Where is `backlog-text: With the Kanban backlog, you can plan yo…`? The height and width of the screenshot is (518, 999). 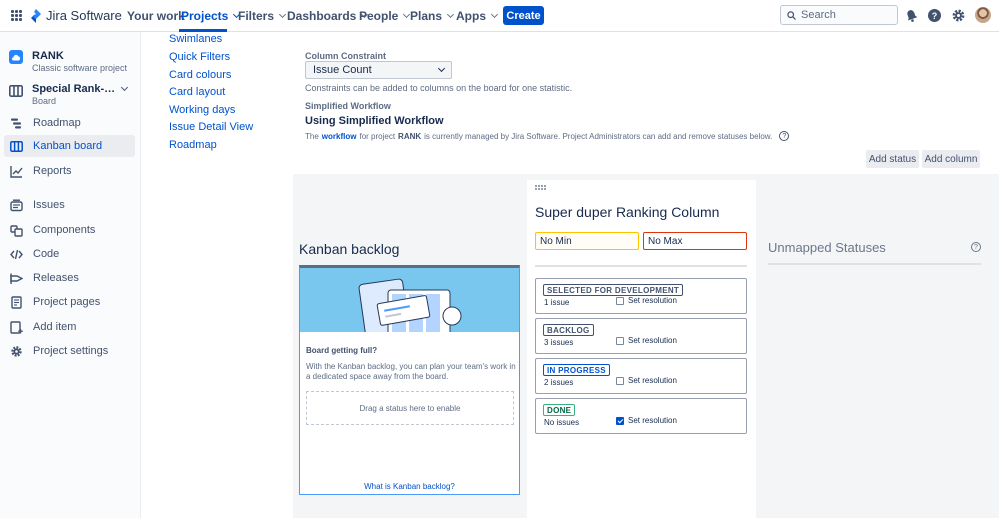 backlog-text: With the Kanban backlog, you can plan yo… is located at coordinates (411, 371).